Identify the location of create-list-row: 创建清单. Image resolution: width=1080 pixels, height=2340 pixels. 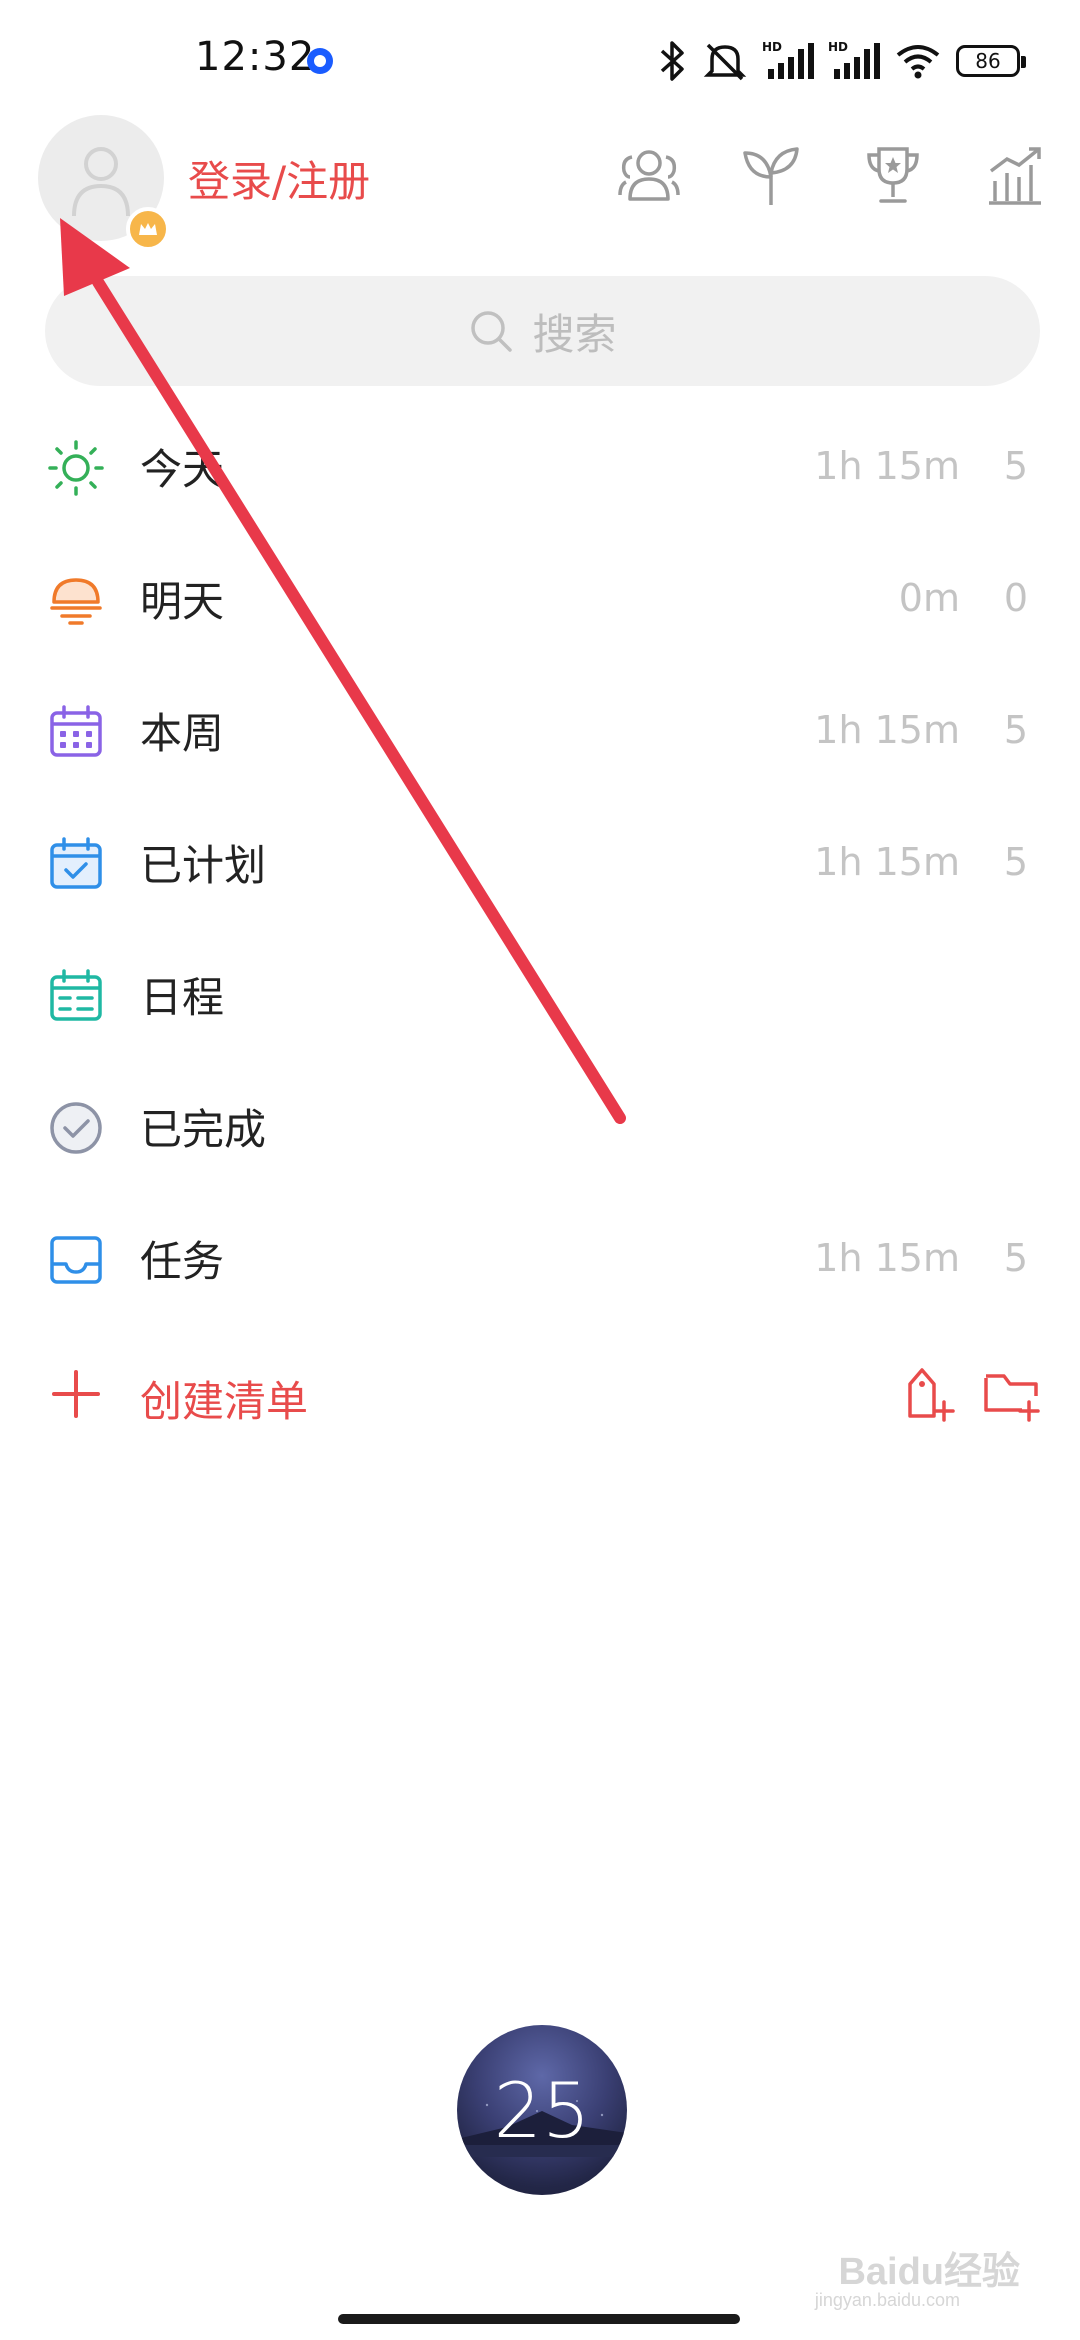
(540, 1394).